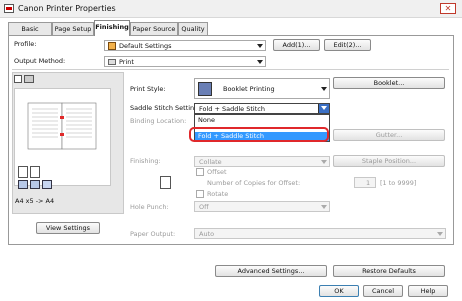  Describe the element at coordinates (35, 201) in the screenshot. I see `preview-caption: A4 x5 -> A4` at that location.